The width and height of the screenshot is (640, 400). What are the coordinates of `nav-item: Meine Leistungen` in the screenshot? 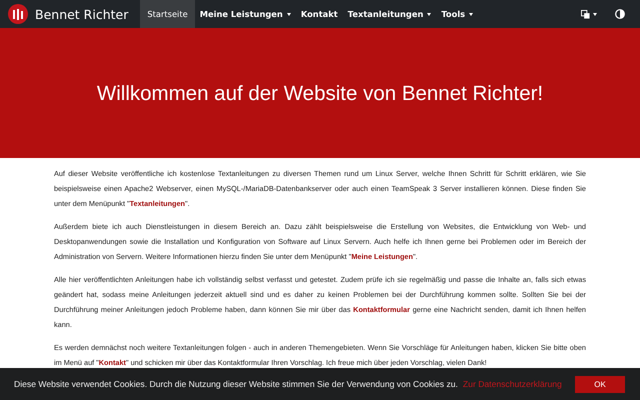 It's located at (245, 14).